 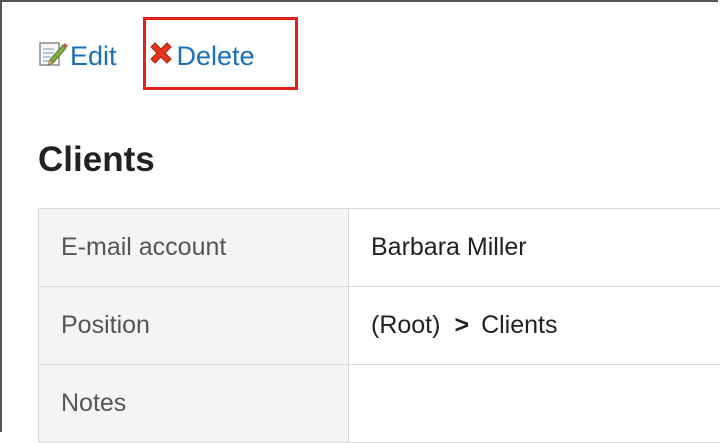 I want to click on position-label: Position, so click(x=194, y=326).